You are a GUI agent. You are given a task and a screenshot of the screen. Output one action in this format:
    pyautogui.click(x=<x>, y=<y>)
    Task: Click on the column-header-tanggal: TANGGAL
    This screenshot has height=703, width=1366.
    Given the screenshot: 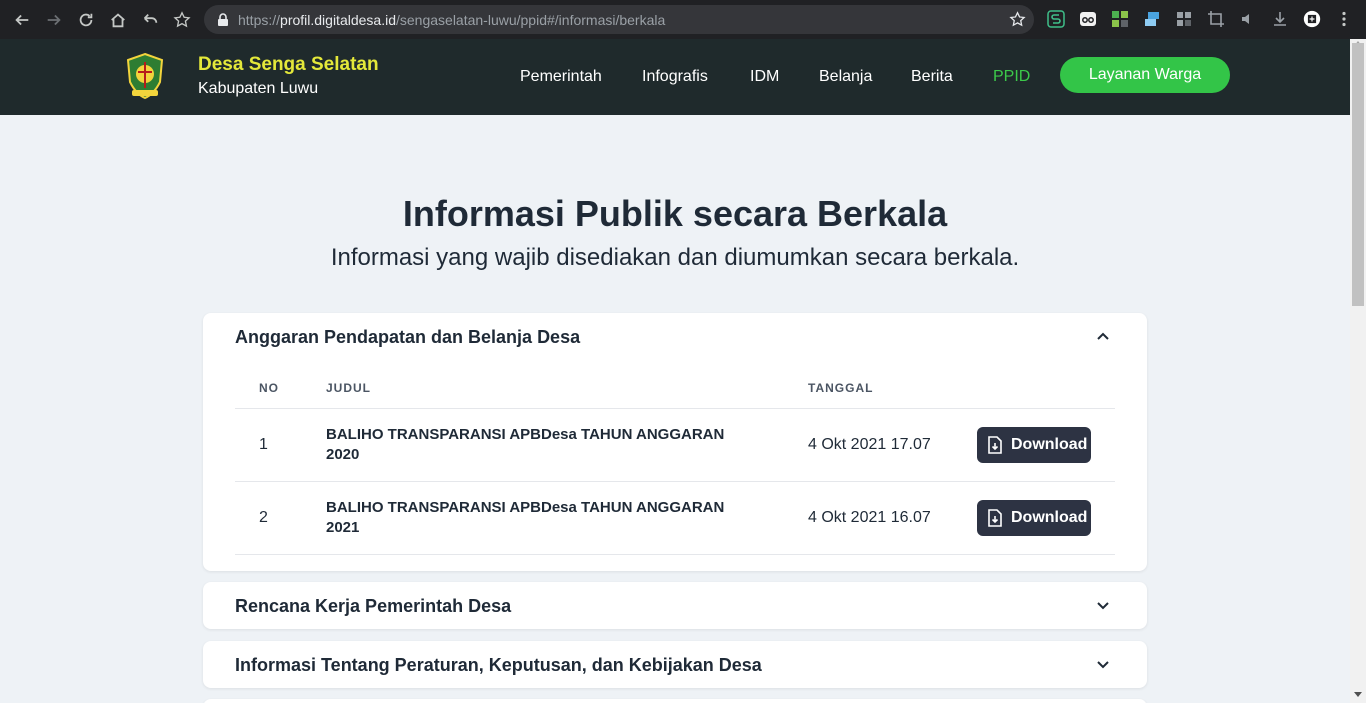 What is the action you would take?
    pyautogui.click(x=841, y=388)
    